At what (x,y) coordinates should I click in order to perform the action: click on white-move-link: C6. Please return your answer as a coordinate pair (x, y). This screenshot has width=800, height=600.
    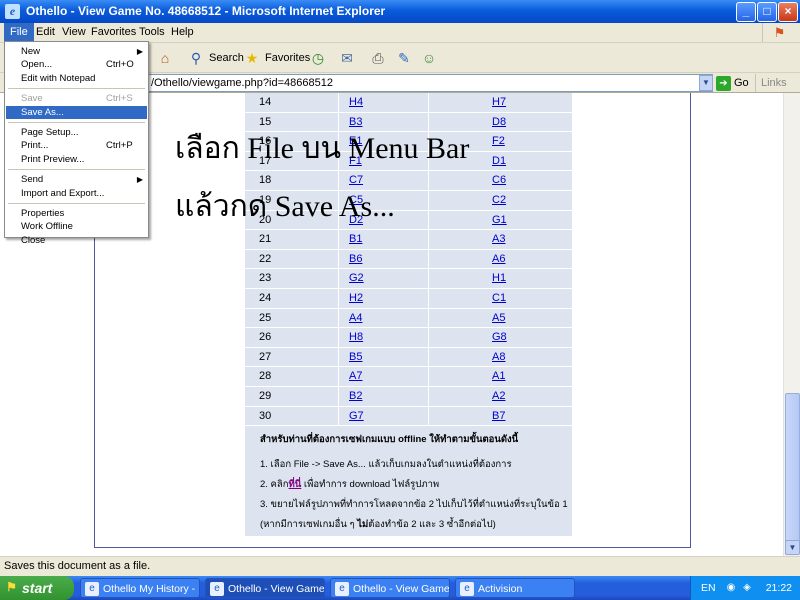
    Looking at the image, I should click on (499, 181).